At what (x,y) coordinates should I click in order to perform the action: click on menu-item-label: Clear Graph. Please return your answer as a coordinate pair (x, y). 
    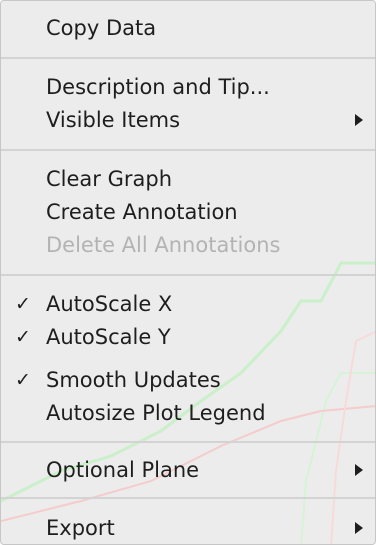
    Looking at the image, I should click on (109, 179).